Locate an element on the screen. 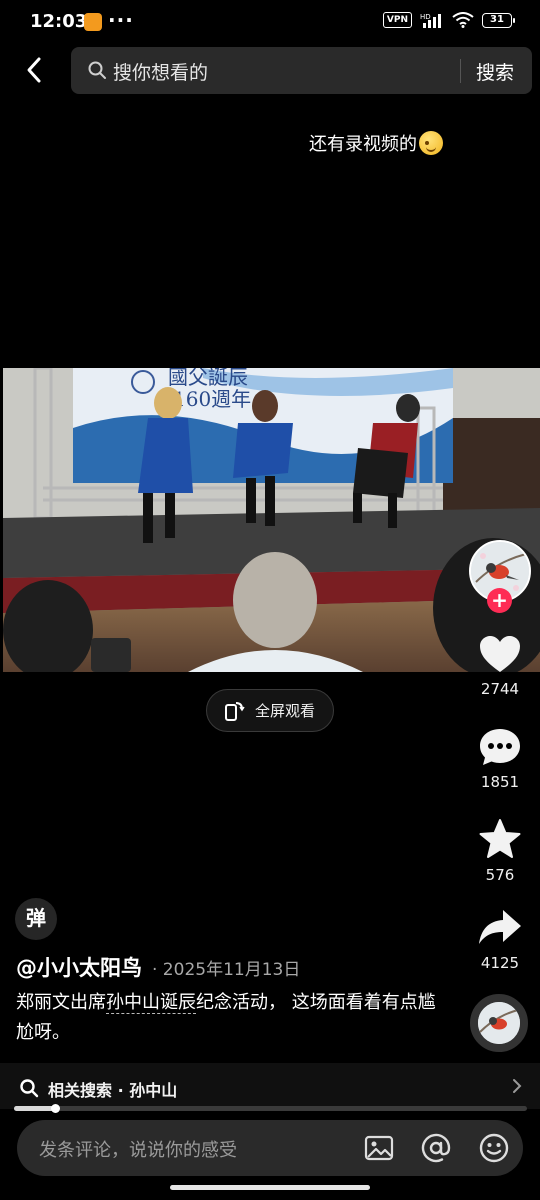 This screenshot has height=1200, width=540. status-bar: 12:03 ··· VPN HD 31 is located at coordinates (270, 22).